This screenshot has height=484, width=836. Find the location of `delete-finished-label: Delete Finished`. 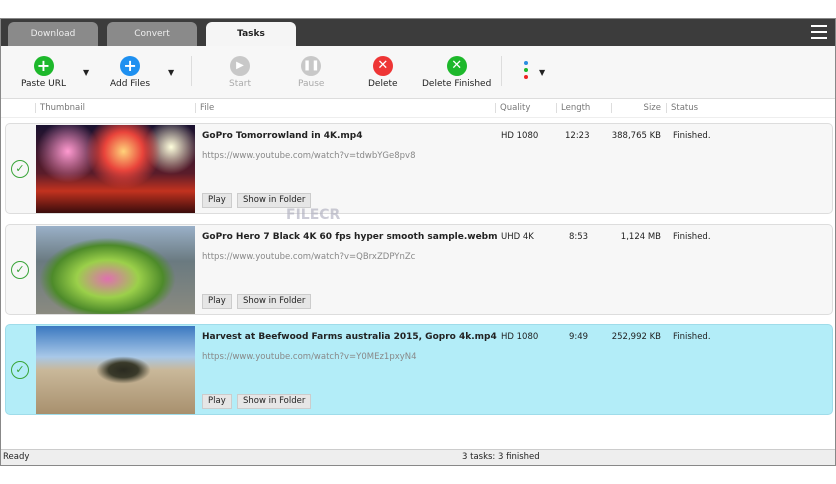

delete-finished-label: Delete Finished is located at coordinates (457, 84).